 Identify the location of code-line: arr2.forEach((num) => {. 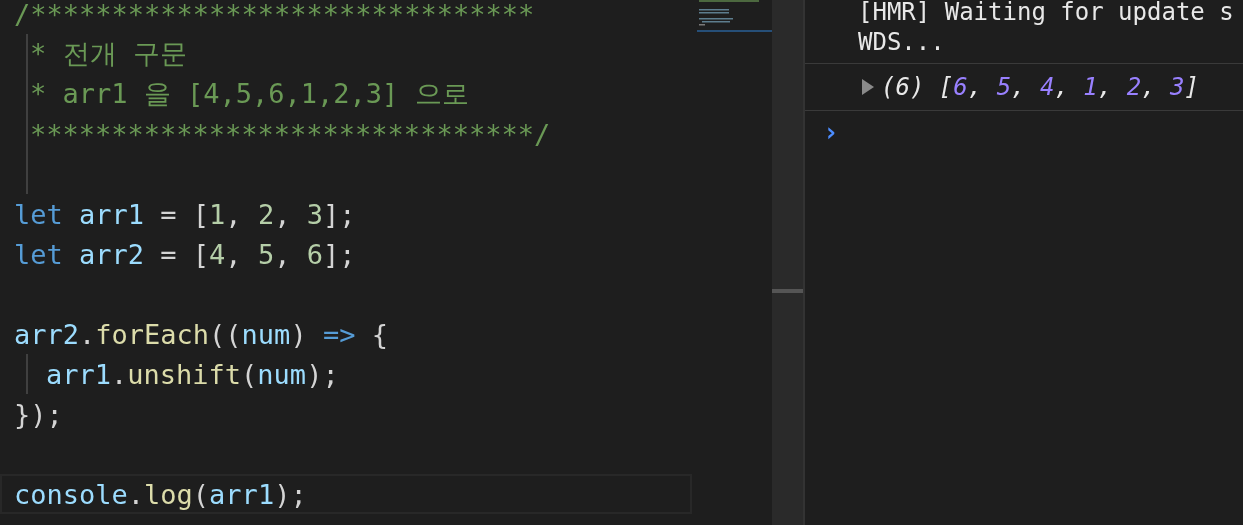
(201, 334).